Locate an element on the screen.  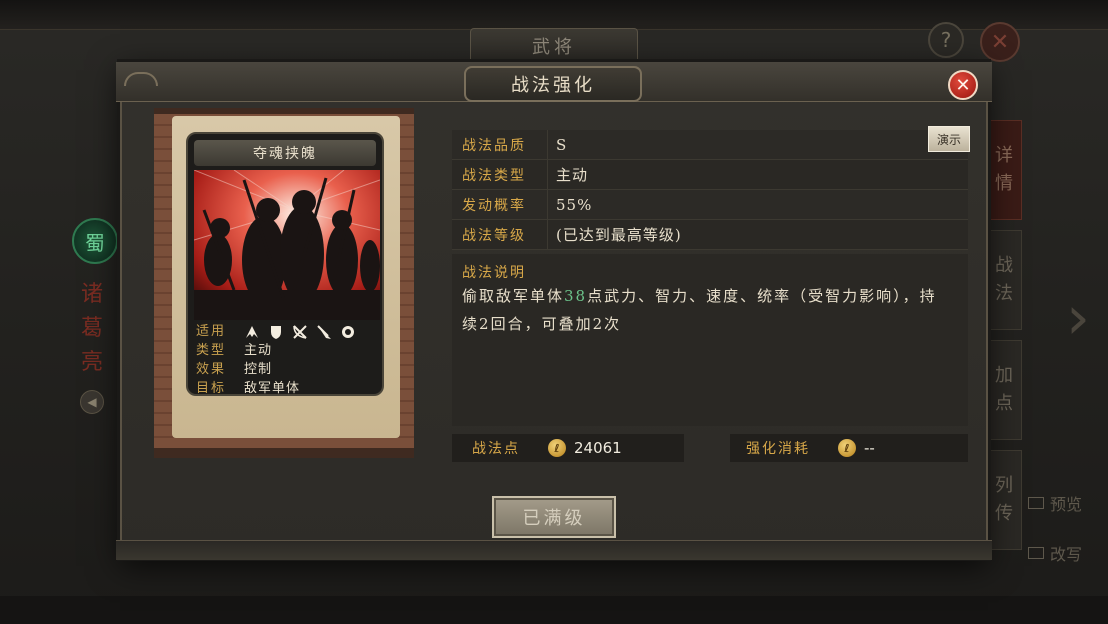
points-row: 战法点 ℓ 24061 强化消耗 ℓ -- is located at coordinates (710, 448).